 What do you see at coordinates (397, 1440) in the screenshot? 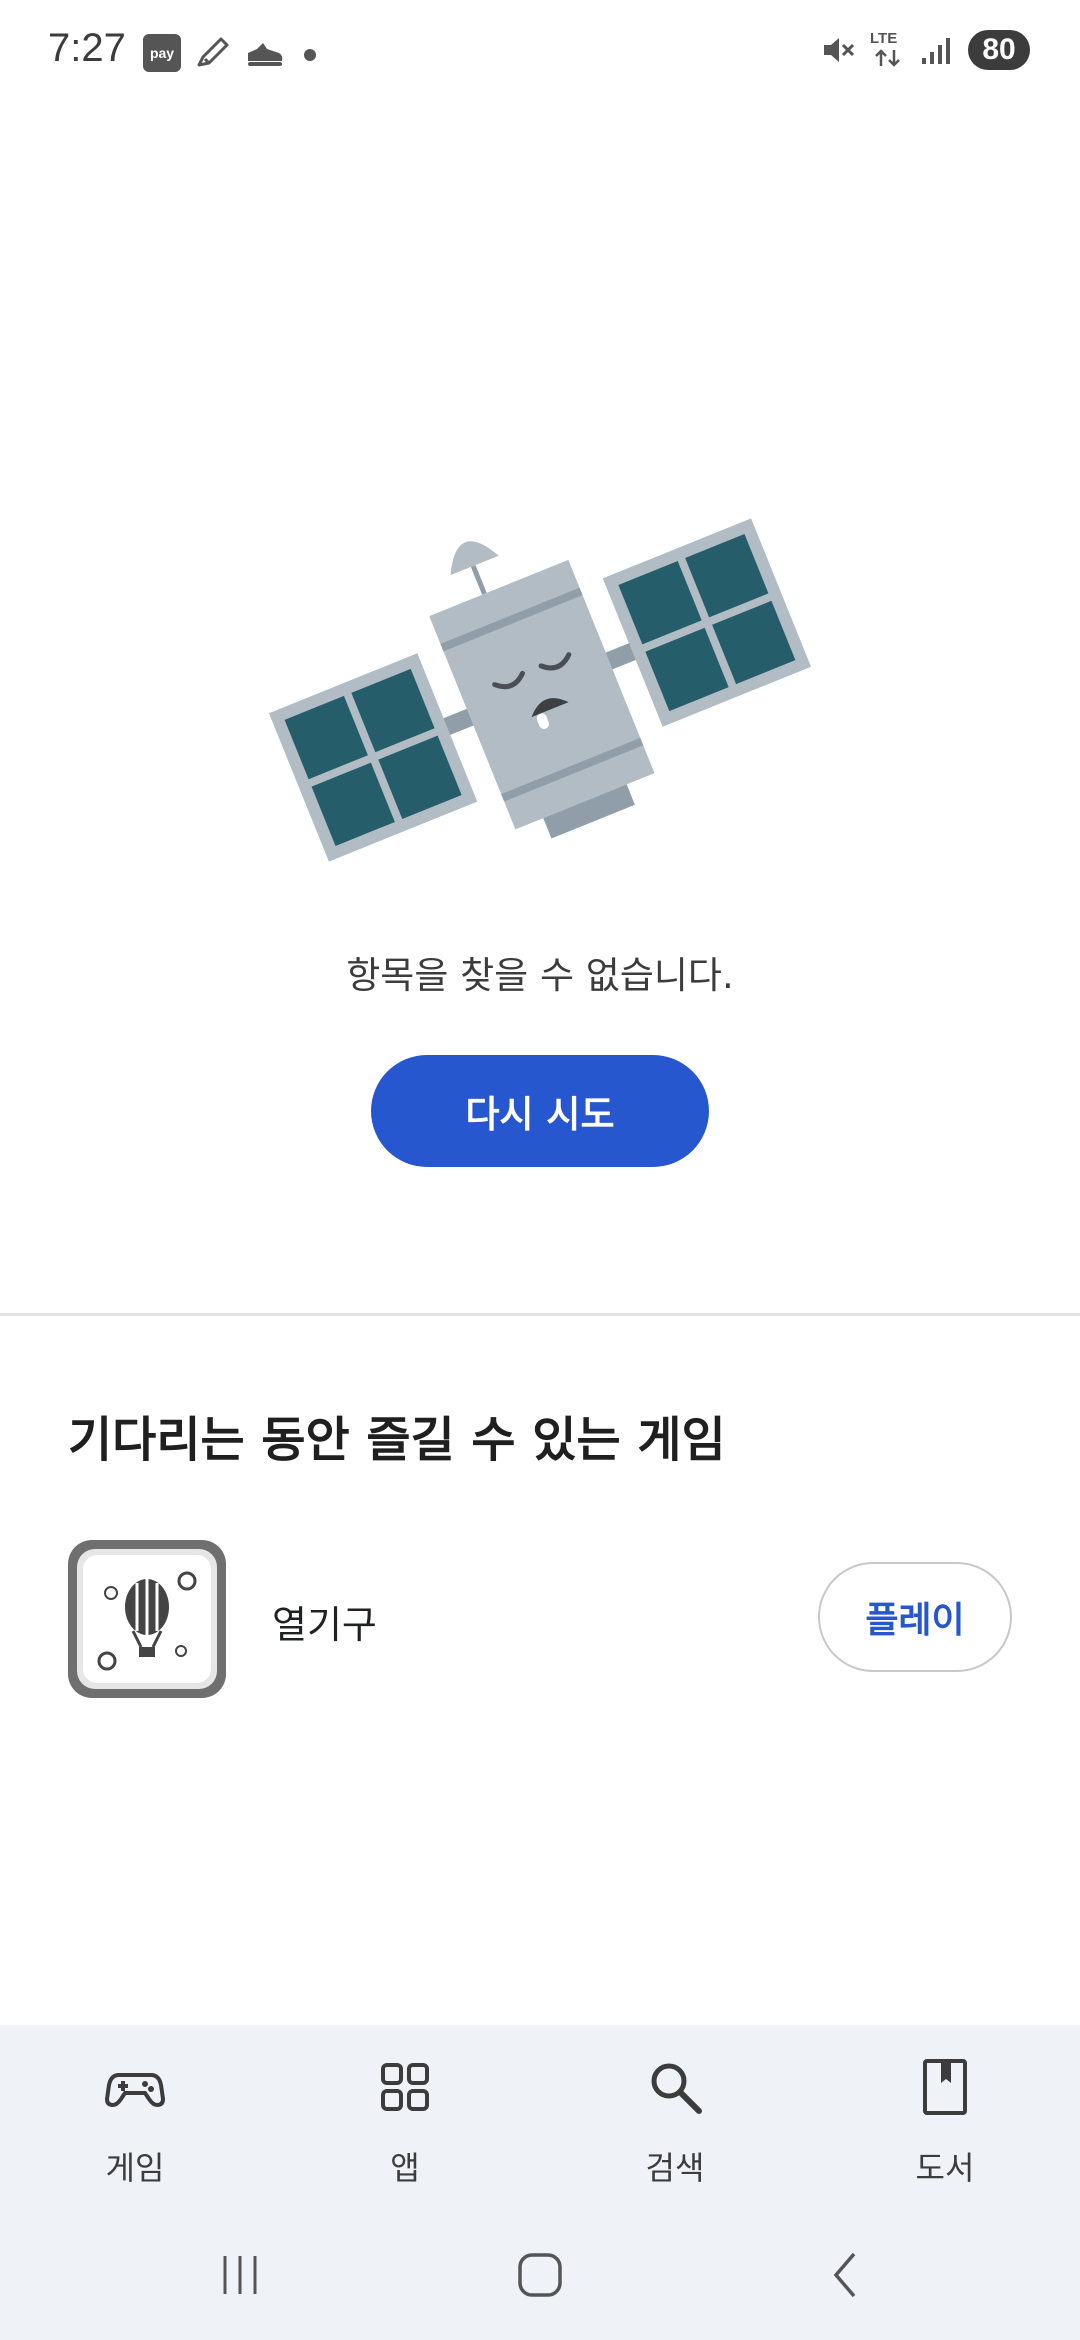
I see `section-title: 기다리는 동안 즐길 수 있는 게임` at bounding box center [397, 1440].